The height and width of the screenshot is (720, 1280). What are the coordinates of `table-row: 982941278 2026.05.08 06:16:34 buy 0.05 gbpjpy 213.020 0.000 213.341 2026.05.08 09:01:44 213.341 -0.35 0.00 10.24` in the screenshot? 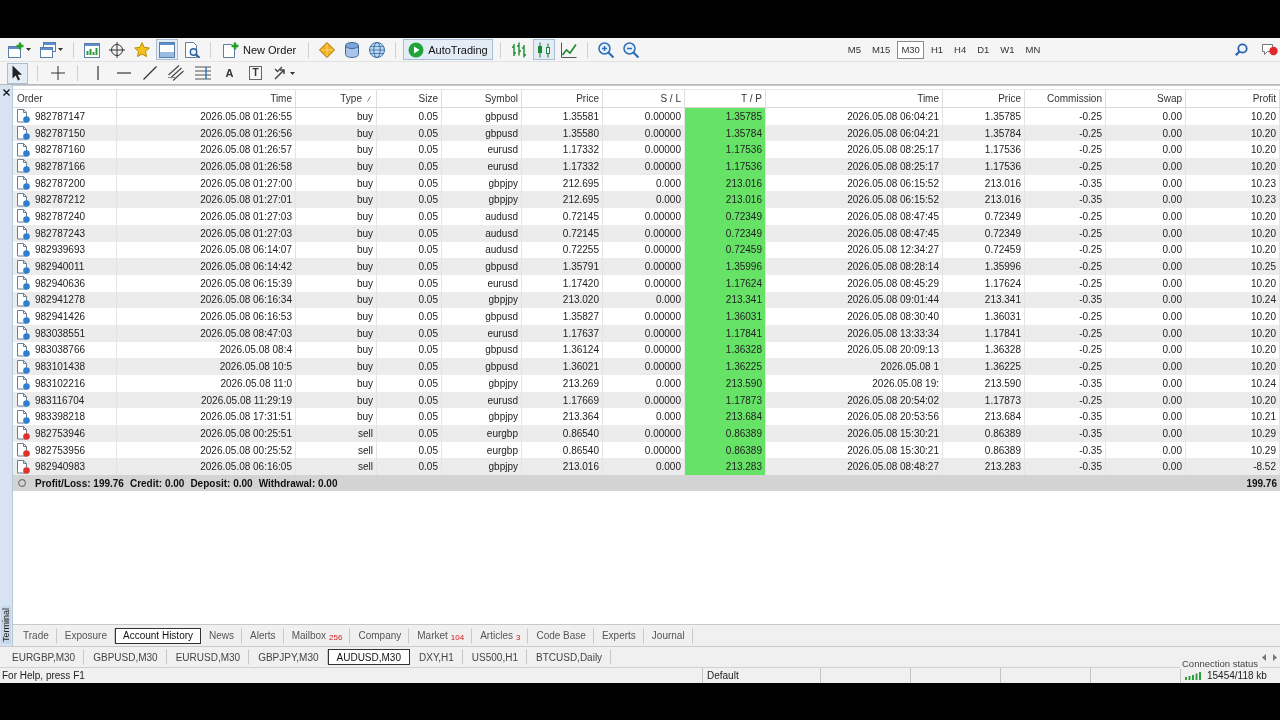 It's located at (646, 300).